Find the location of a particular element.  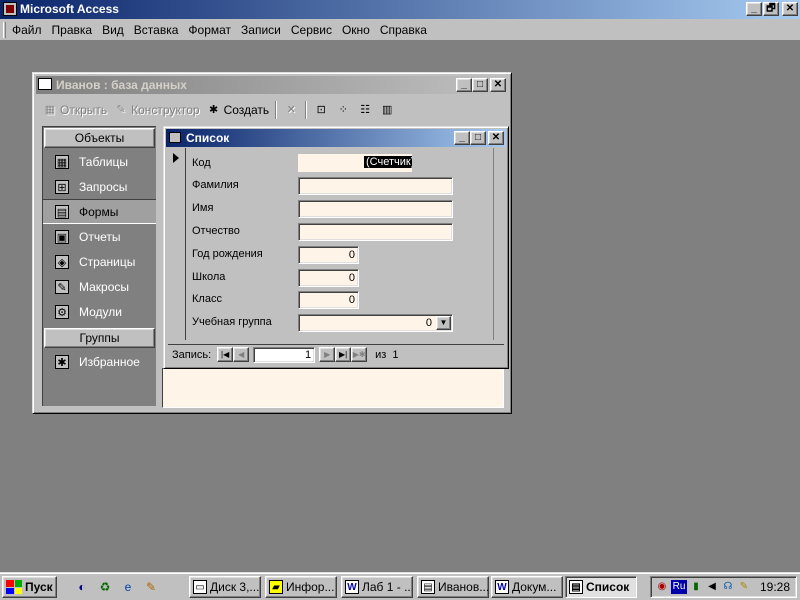

clock: 19:28 is located at coordinates (775, 587).